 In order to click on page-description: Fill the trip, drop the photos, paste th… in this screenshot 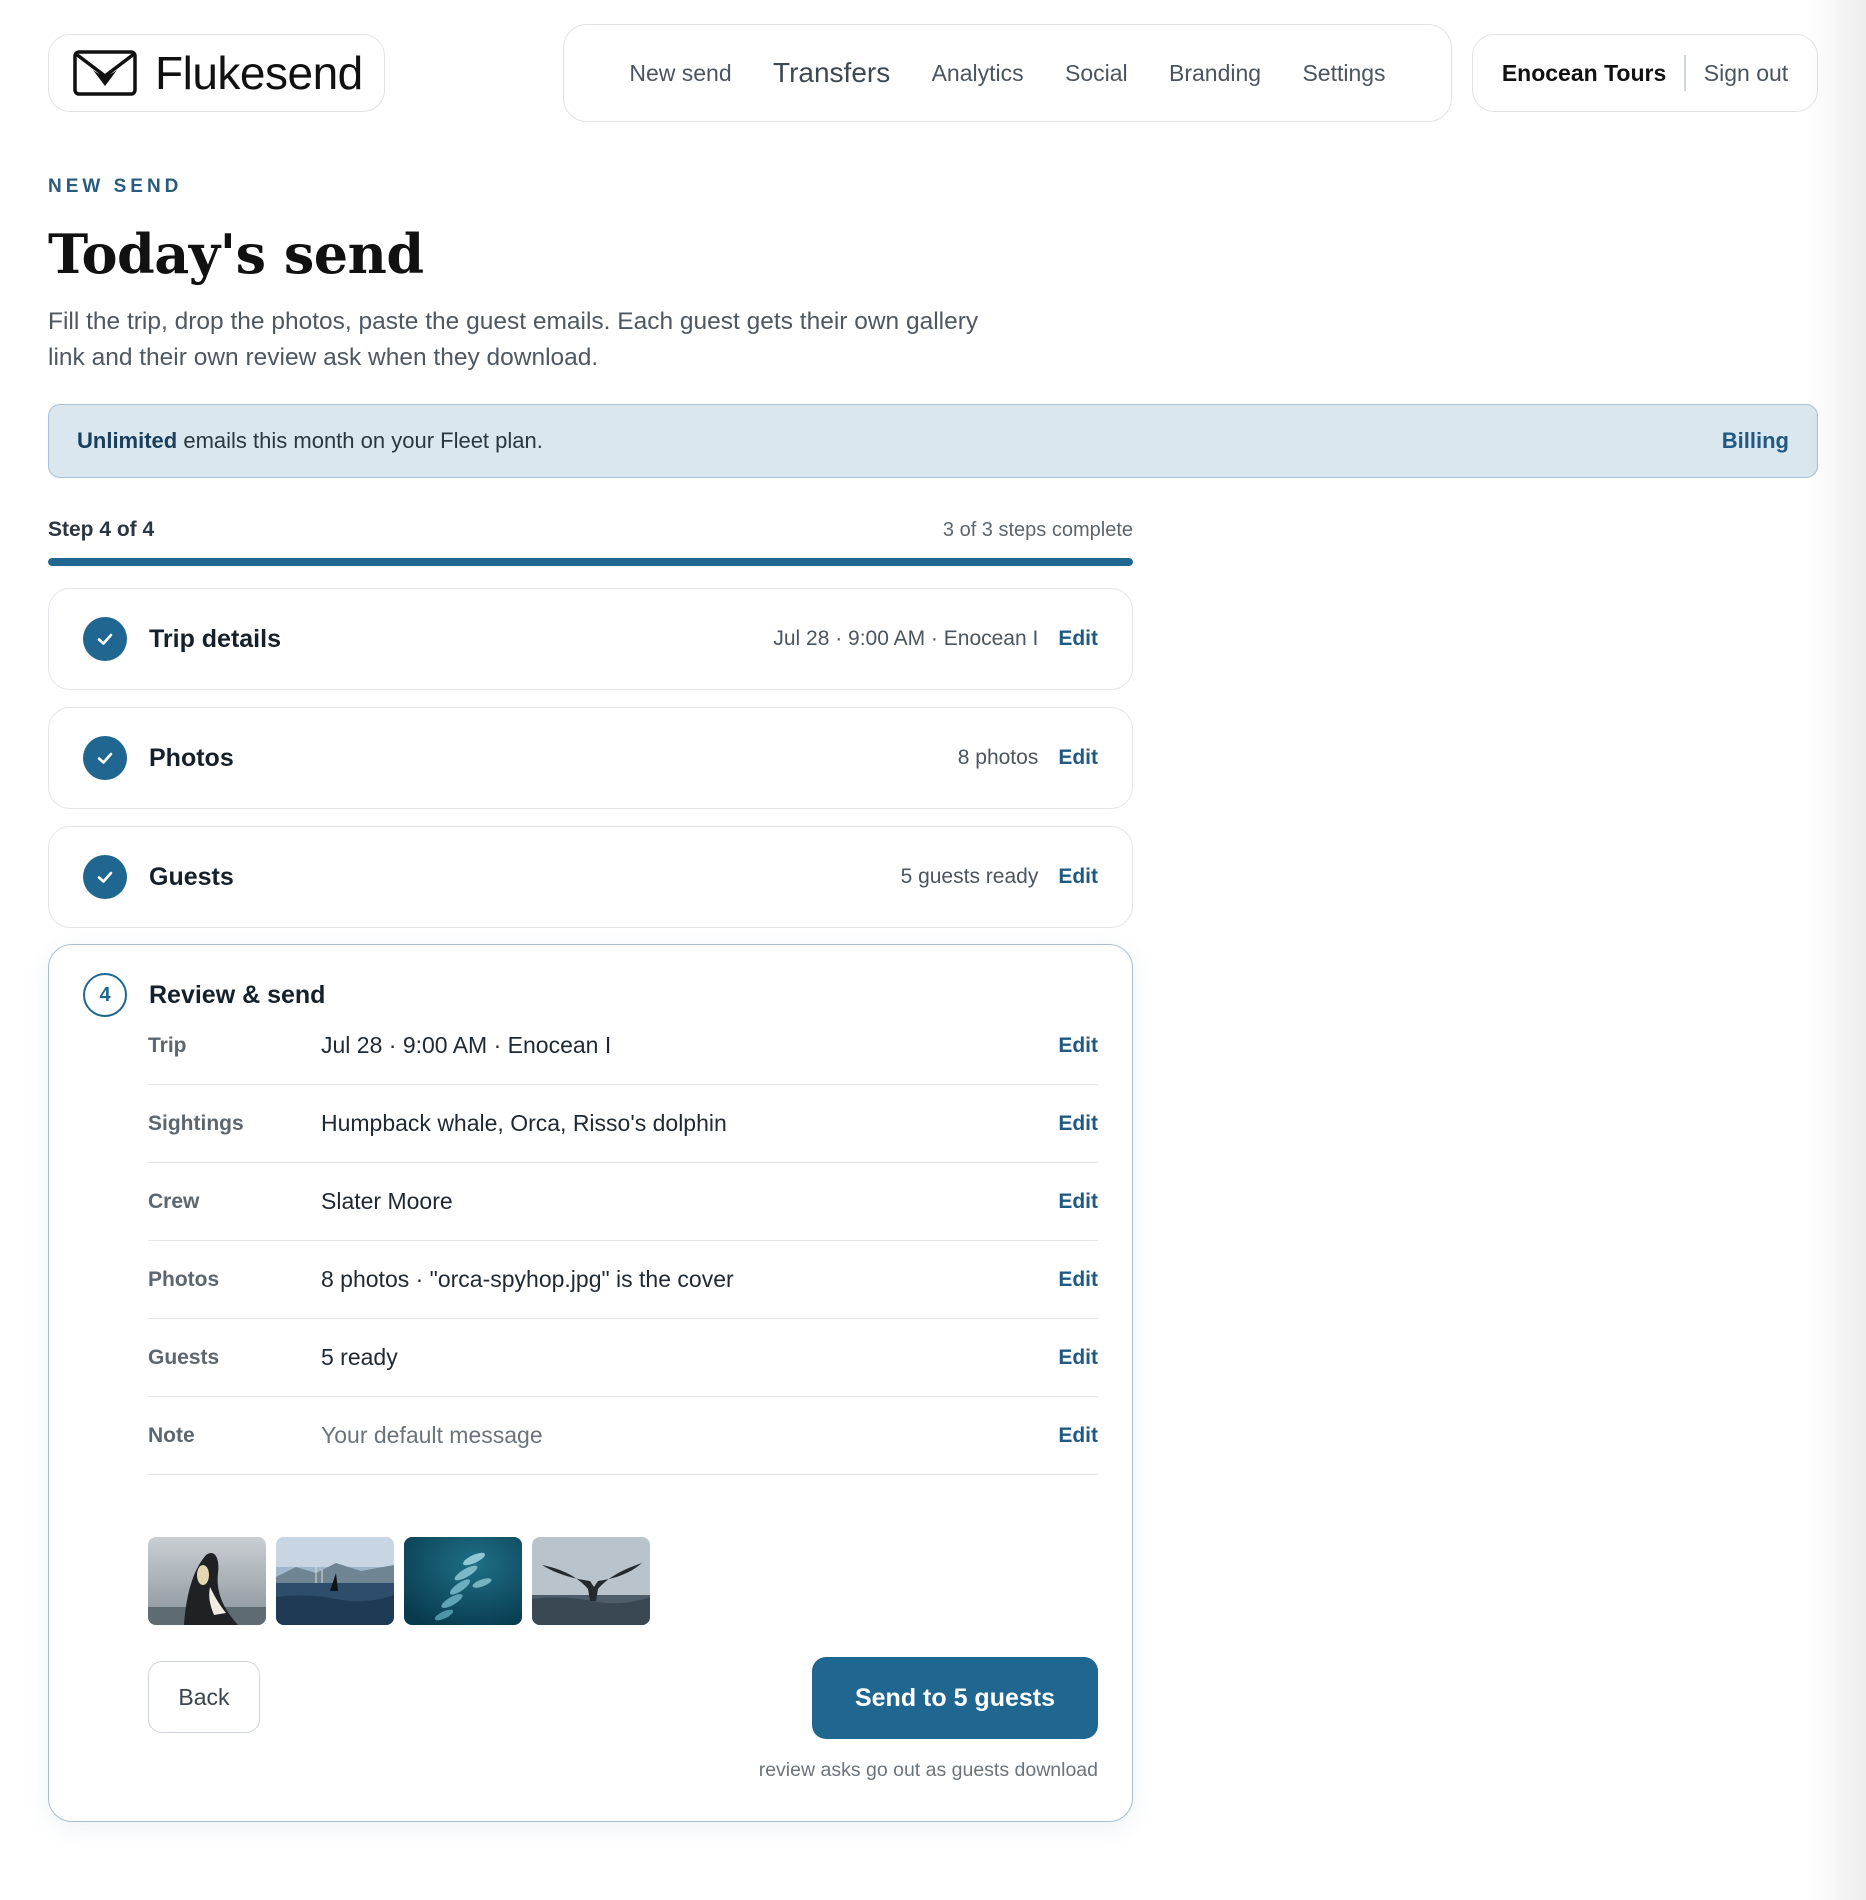, I will do `click(513, 339)`.